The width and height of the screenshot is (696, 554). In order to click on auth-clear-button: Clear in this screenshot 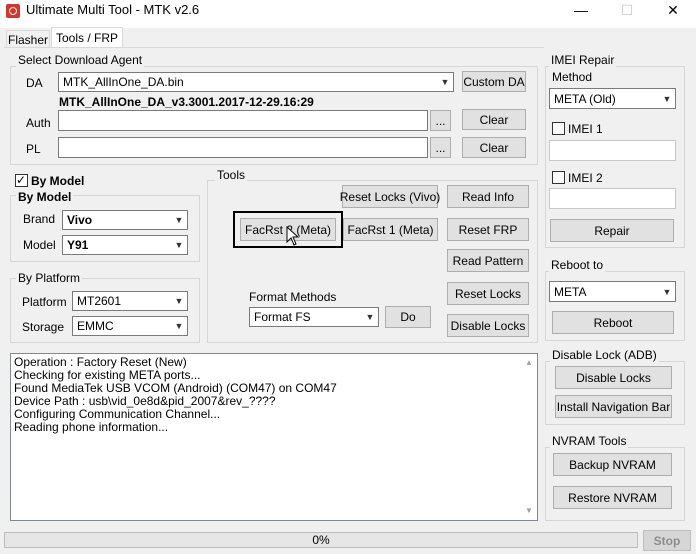, I will do `click(494, 119)`.